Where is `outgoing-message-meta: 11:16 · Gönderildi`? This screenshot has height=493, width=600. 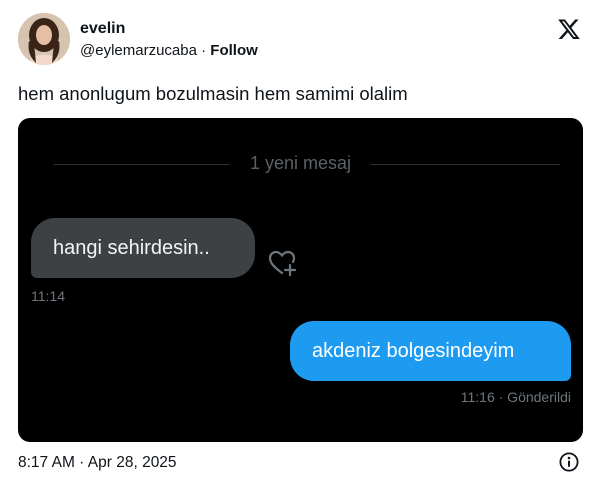
outgoing-message-meta: 11:16 · Gönderildi is located at coordinates (516, 397).